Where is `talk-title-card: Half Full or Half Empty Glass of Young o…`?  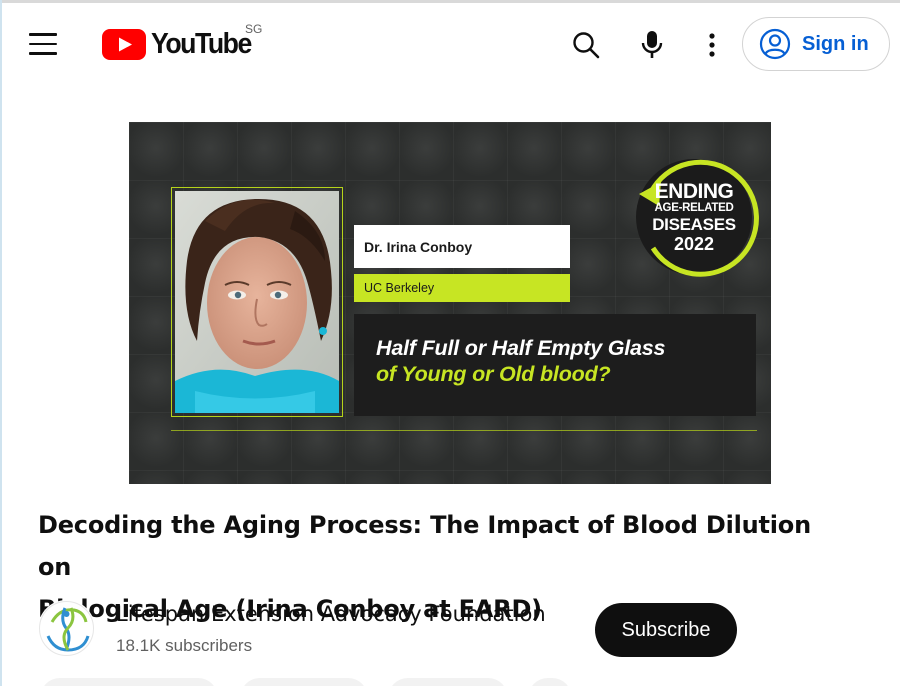 talk-title-card: Half Full or Half Empty Glass of Young o… is located at coordinates (555, 365).